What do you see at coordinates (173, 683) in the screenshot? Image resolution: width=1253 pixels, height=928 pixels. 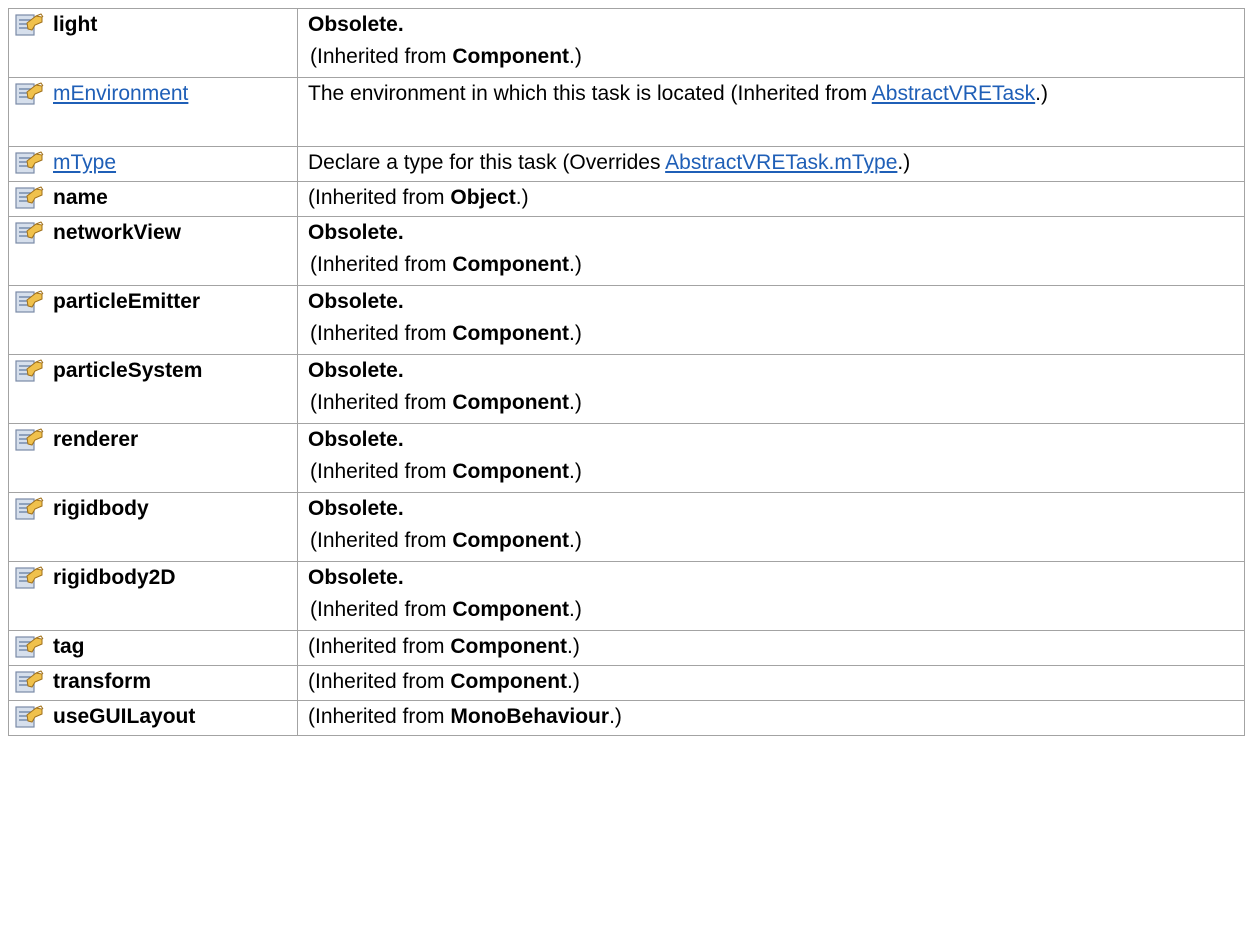 I see `member-name-cell: transform` at bounding box center [173, 683].